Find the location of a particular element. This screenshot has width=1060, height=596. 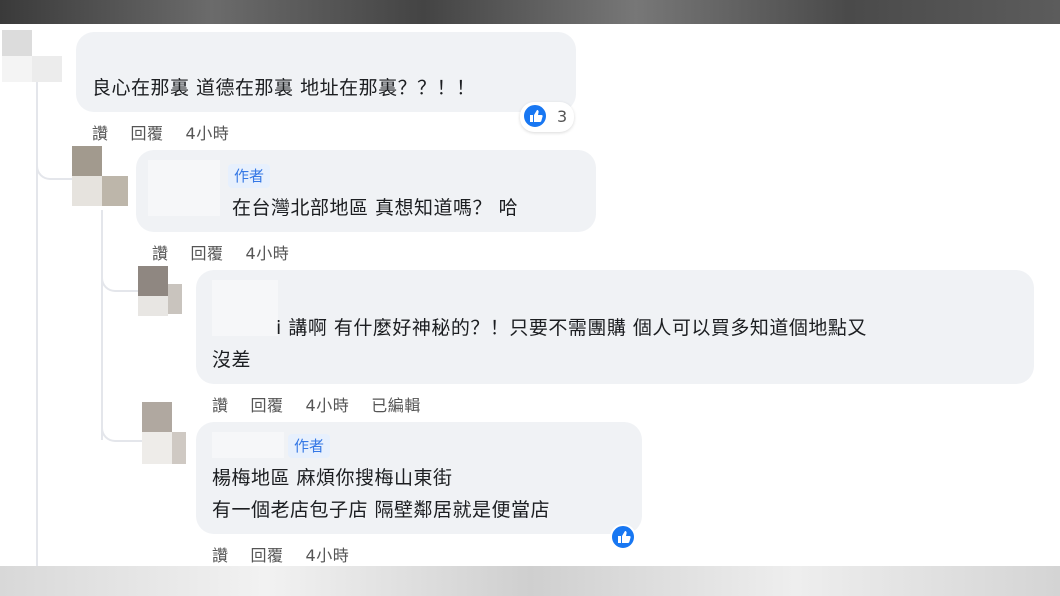

comment-text-line: i 講啊 有什麼好神秘的？！只要不需團購 個人可以買多知道個地點又 is located at coordinates (571, 328).